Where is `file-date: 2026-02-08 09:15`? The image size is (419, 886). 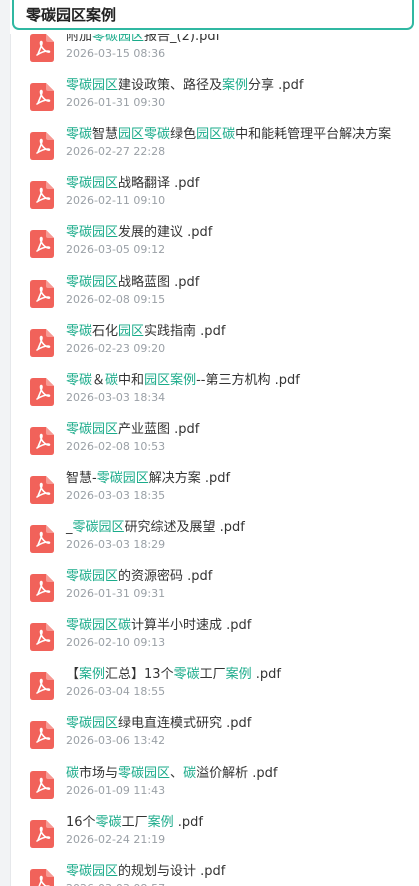 file-date: 2026-02-08 09:15 is located at coordinates (116, 299).